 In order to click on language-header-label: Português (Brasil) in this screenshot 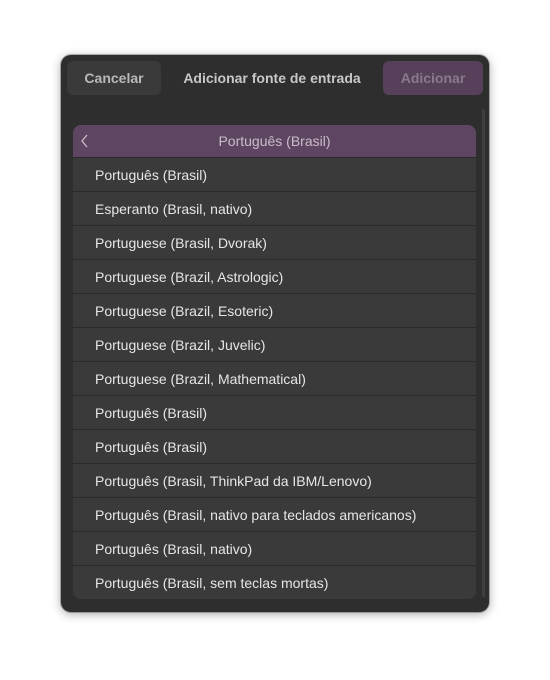, I will do `click(274, 141)`.